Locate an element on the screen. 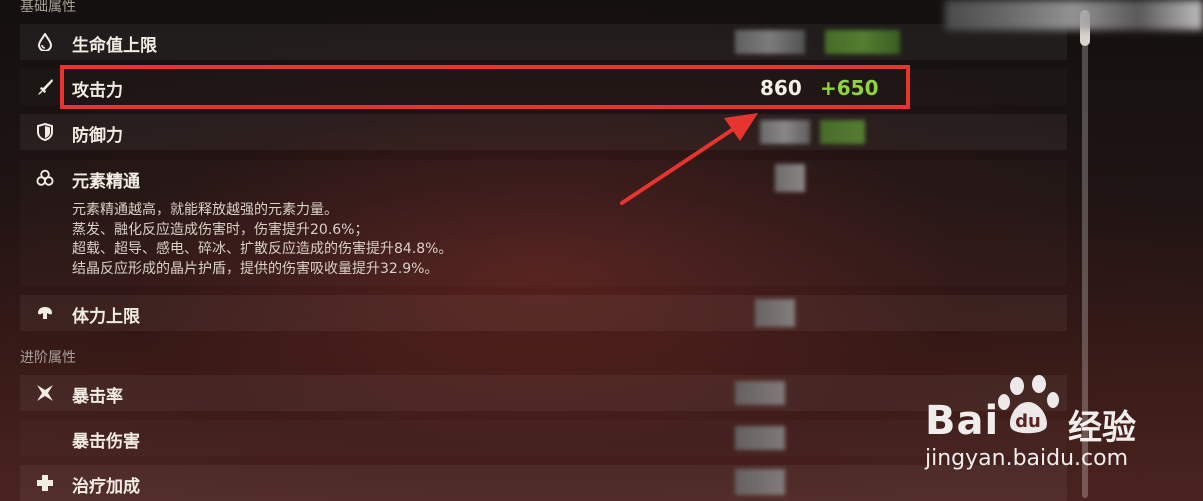  svg-text: du is located at coordinates (1028, 421).